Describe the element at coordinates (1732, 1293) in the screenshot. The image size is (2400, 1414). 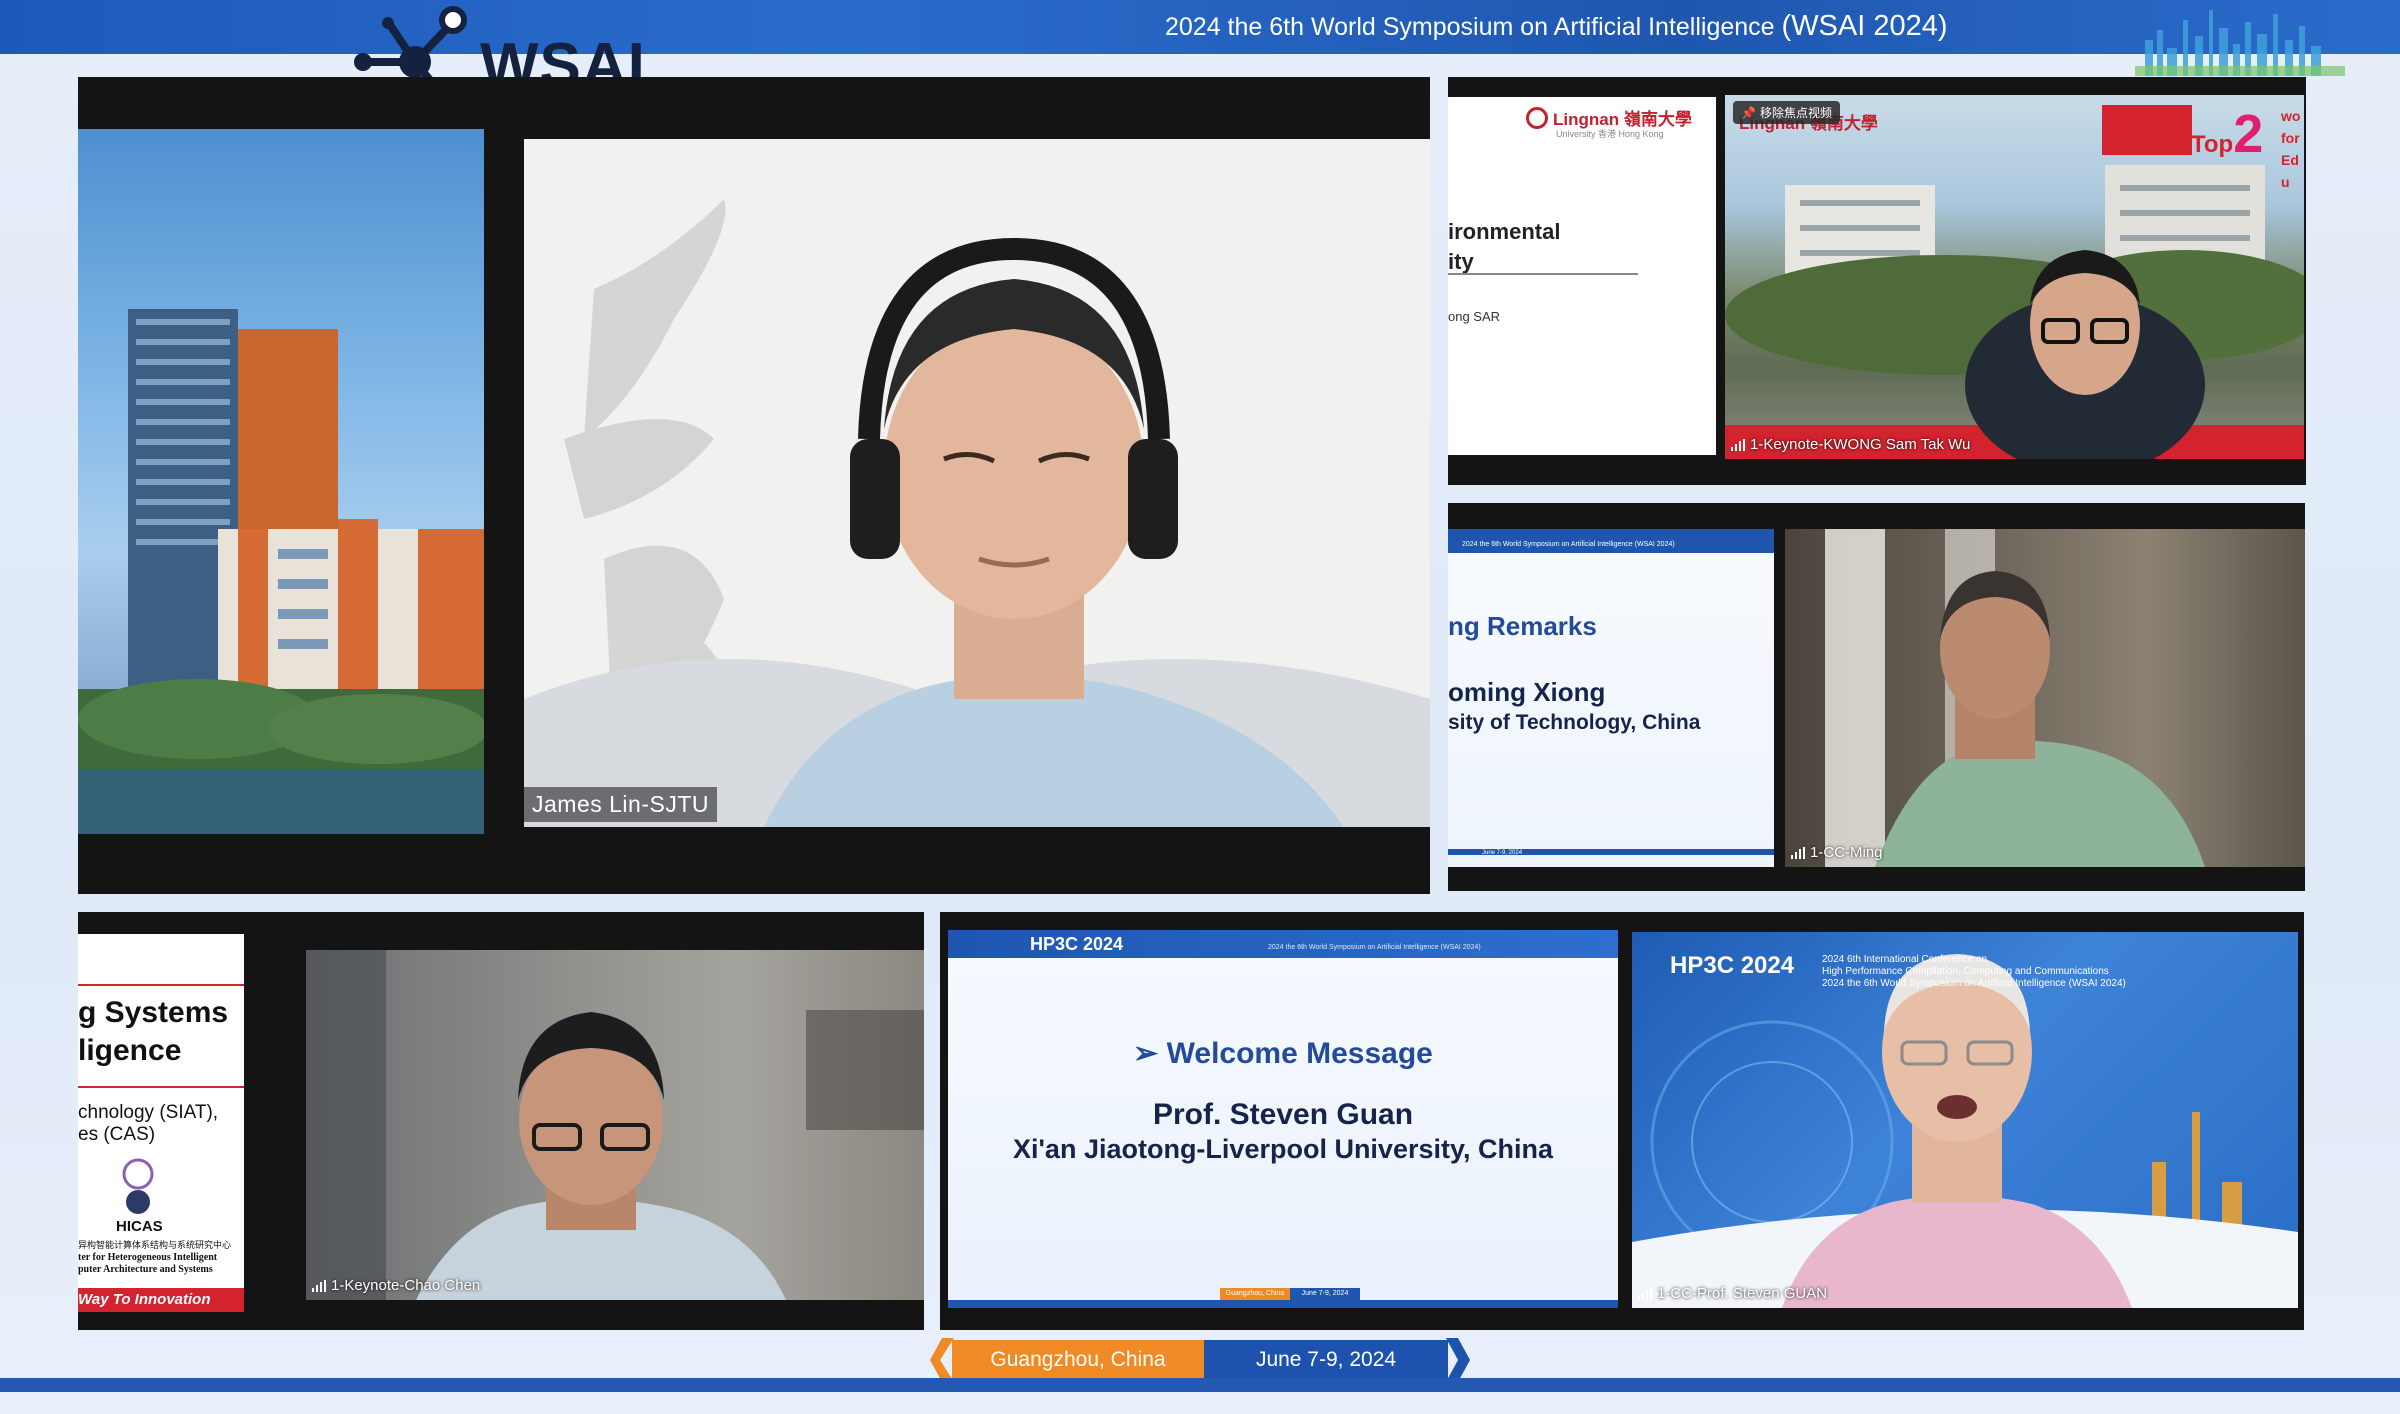
I see `guan-name-tag: 1-CC-Prof. Steven GUAN` at that location.